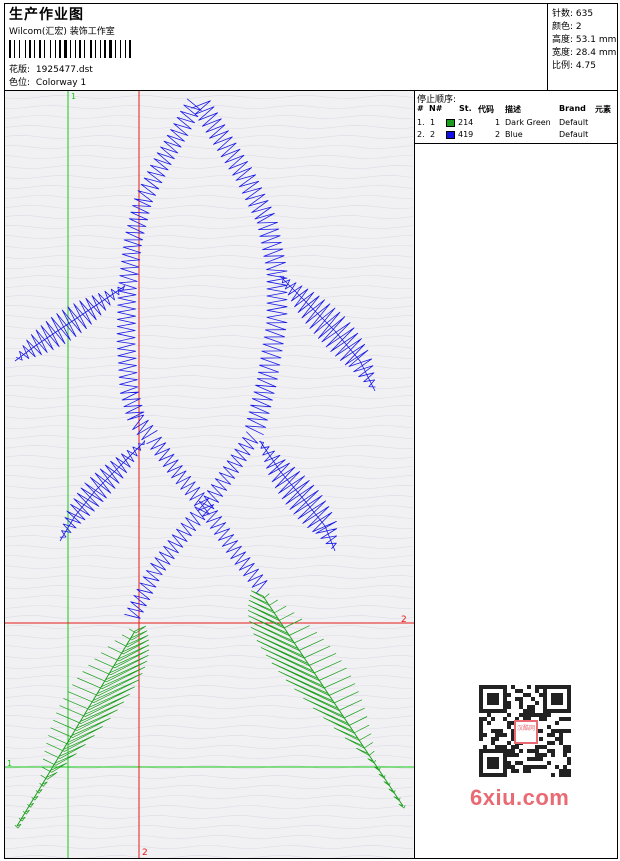  What do you see at coordinates (498, 134) in the screenshot?
I see `row-stop: 2` at bounding box center [498, 134].